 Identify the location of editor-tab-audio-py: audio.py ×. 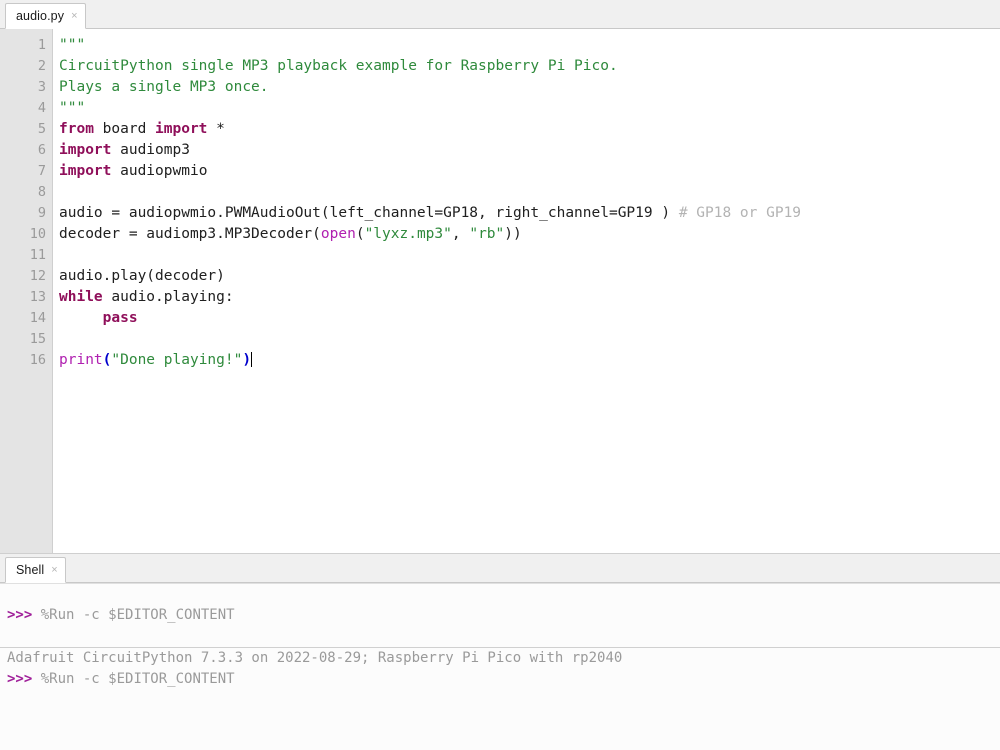
(45, 16).